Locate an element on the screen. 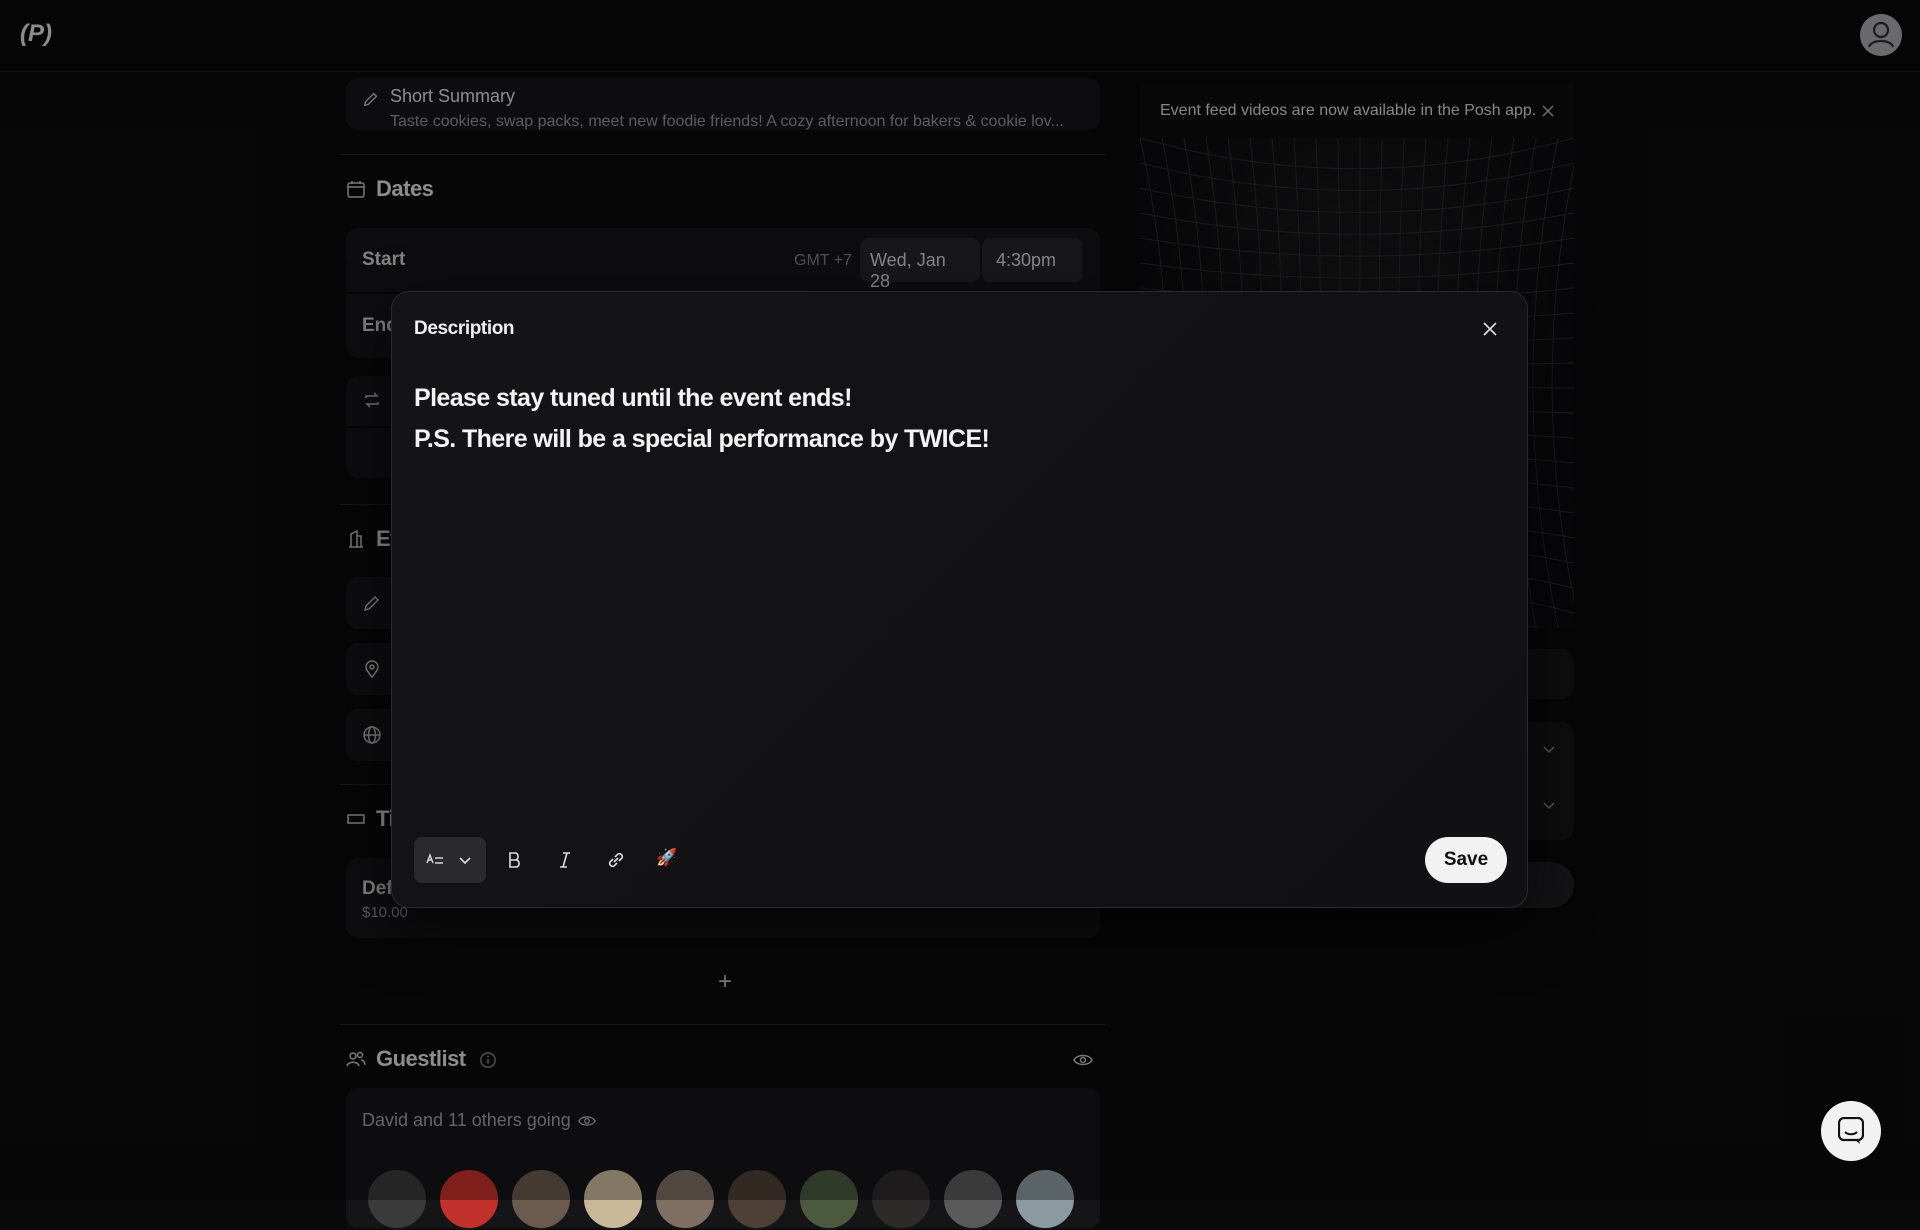 This screenshot has height=1230, width=1920. text-style-dropdown is located at coordinates (450, 860).